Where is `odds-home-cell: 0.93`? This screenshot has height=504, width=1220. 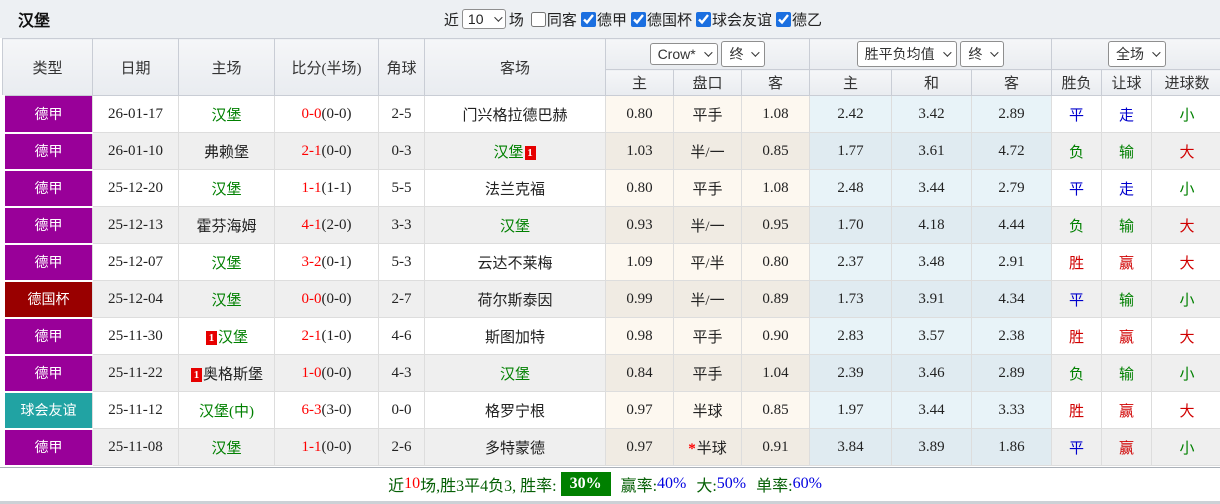 odds-home-cell: 0.93 is located at coordinates (640, 225).